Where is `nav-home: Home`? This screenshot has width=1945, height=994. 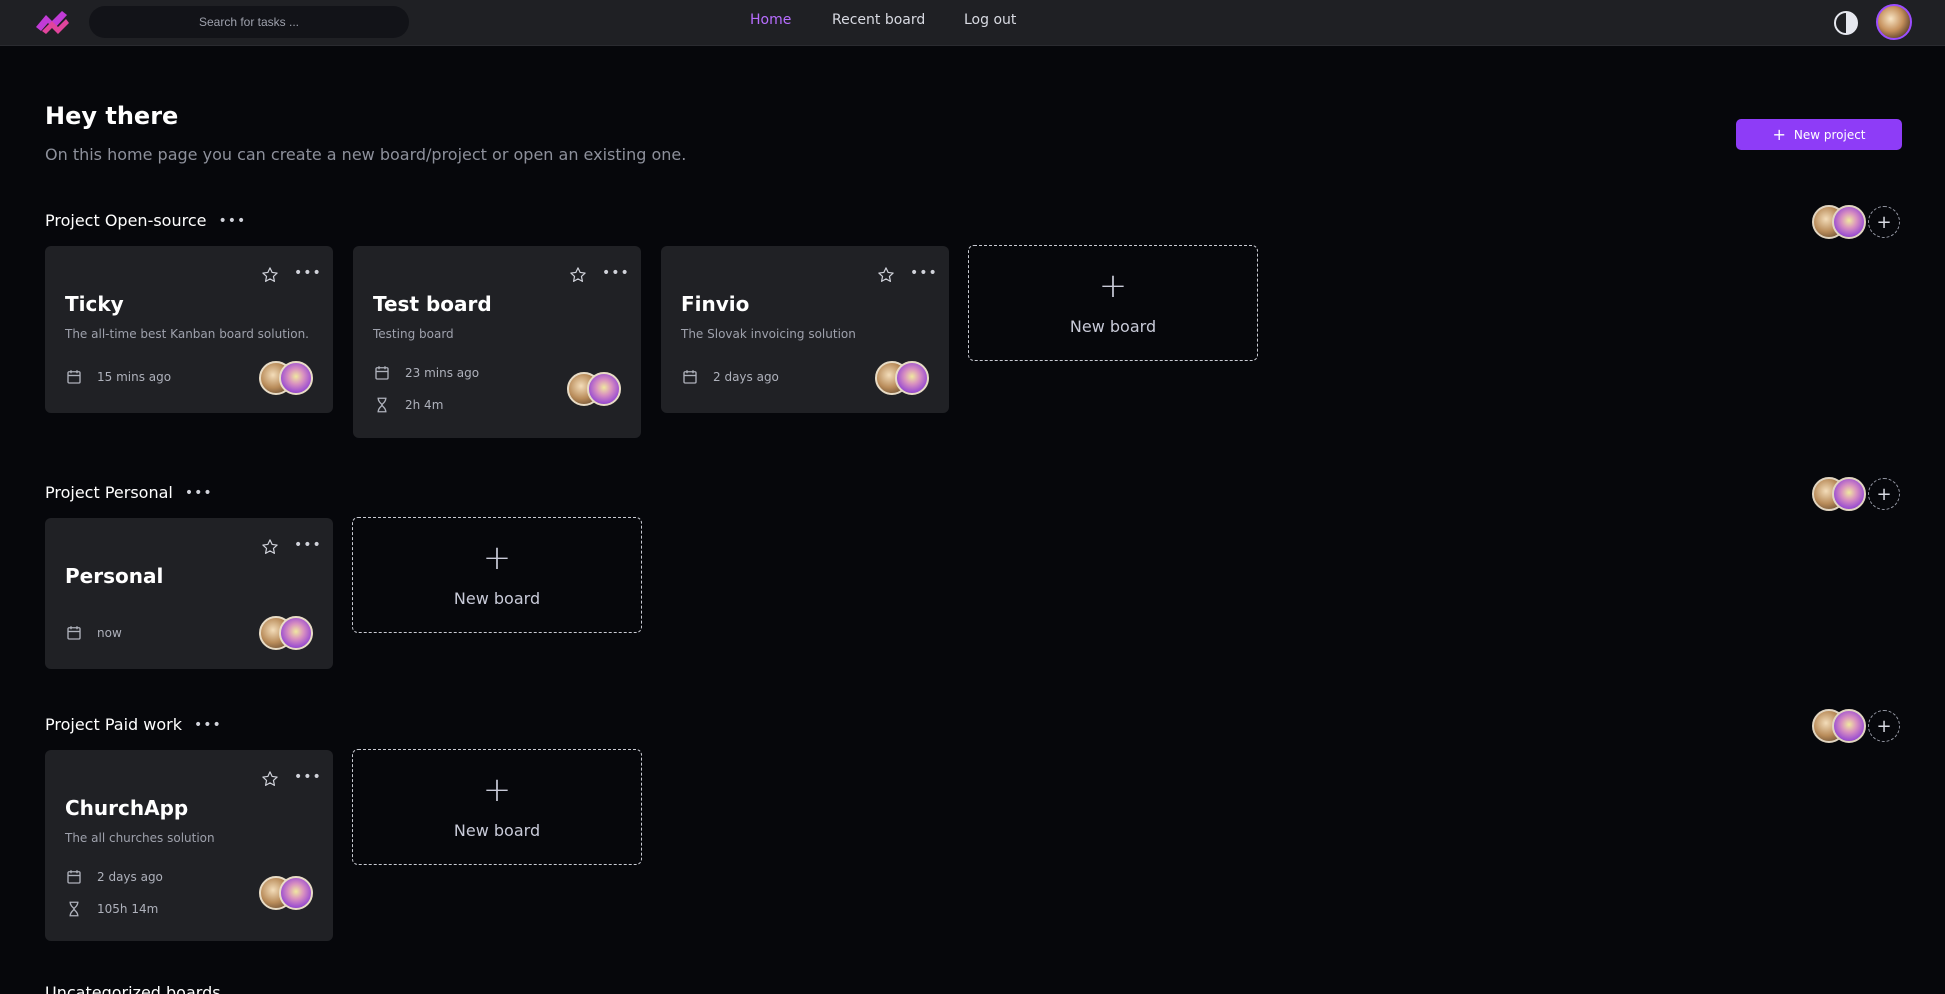
nav-home: Home is located at coordinates (770, 20).